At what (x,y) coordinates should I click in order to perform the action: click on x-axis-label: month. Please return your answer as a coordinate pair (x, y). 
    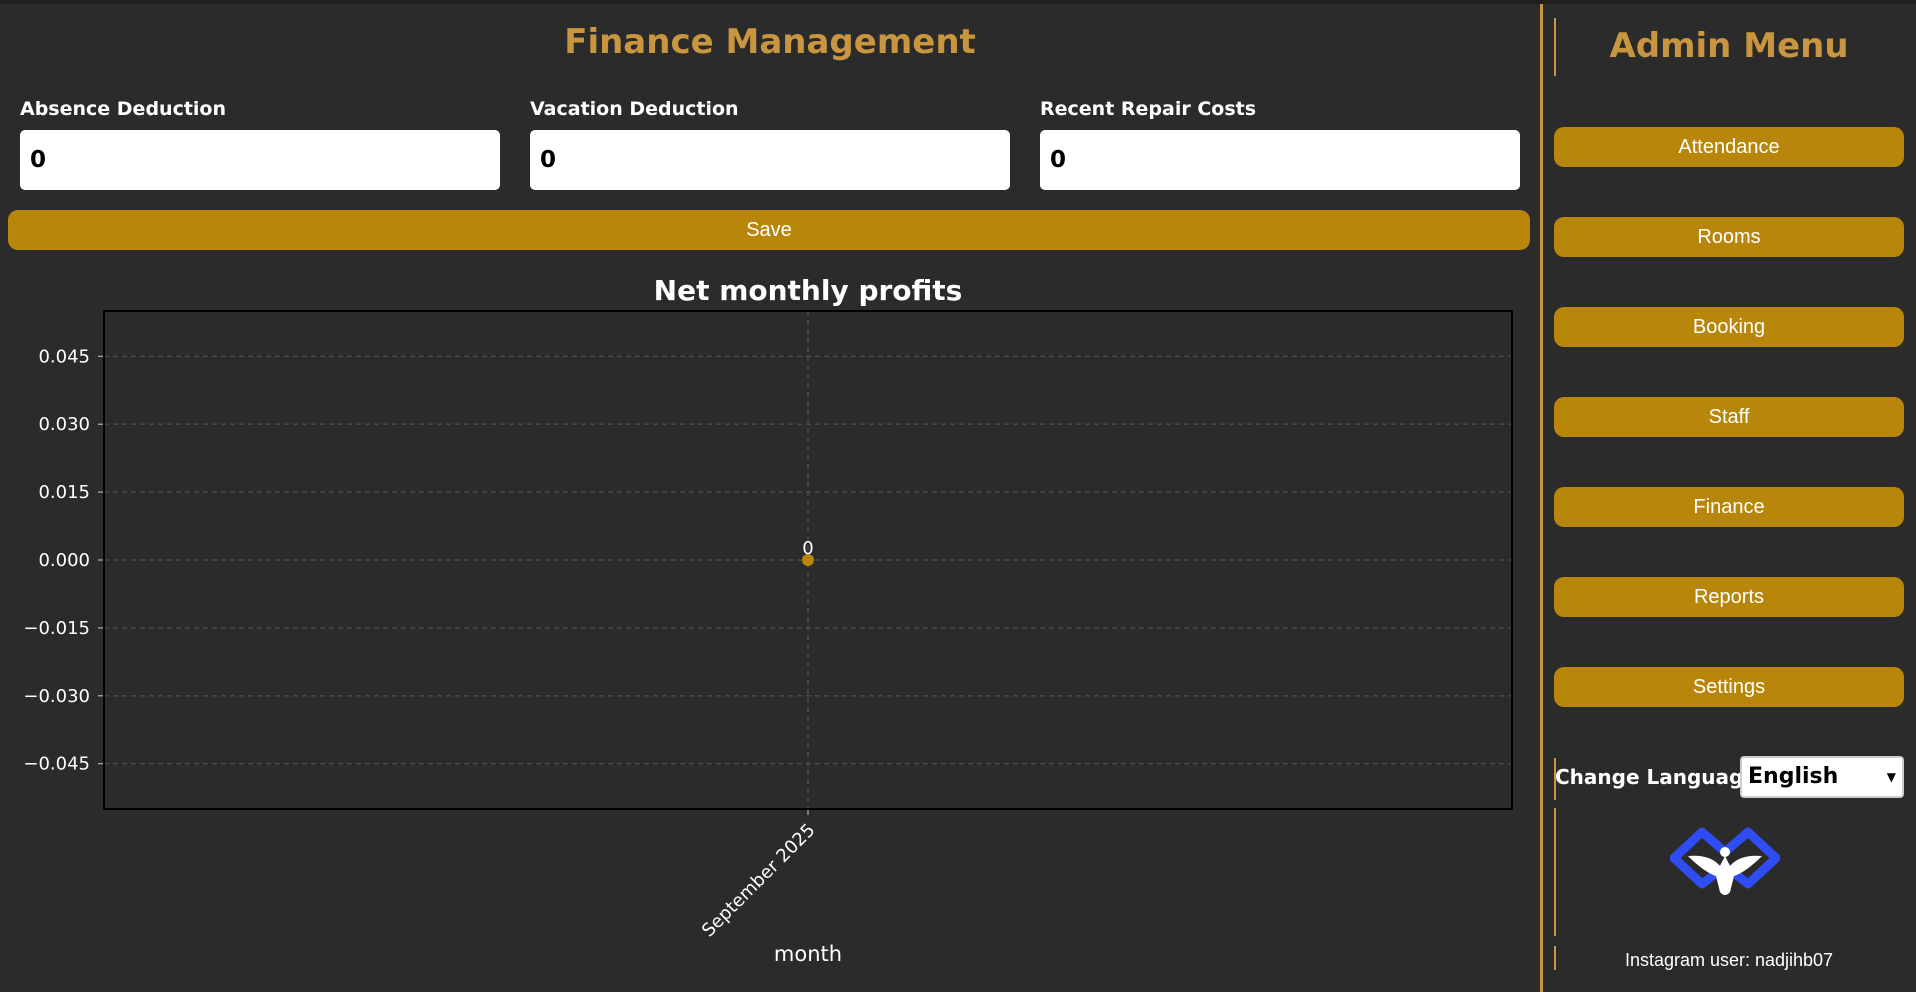
    Looking at the image, I should click on (808, 954).